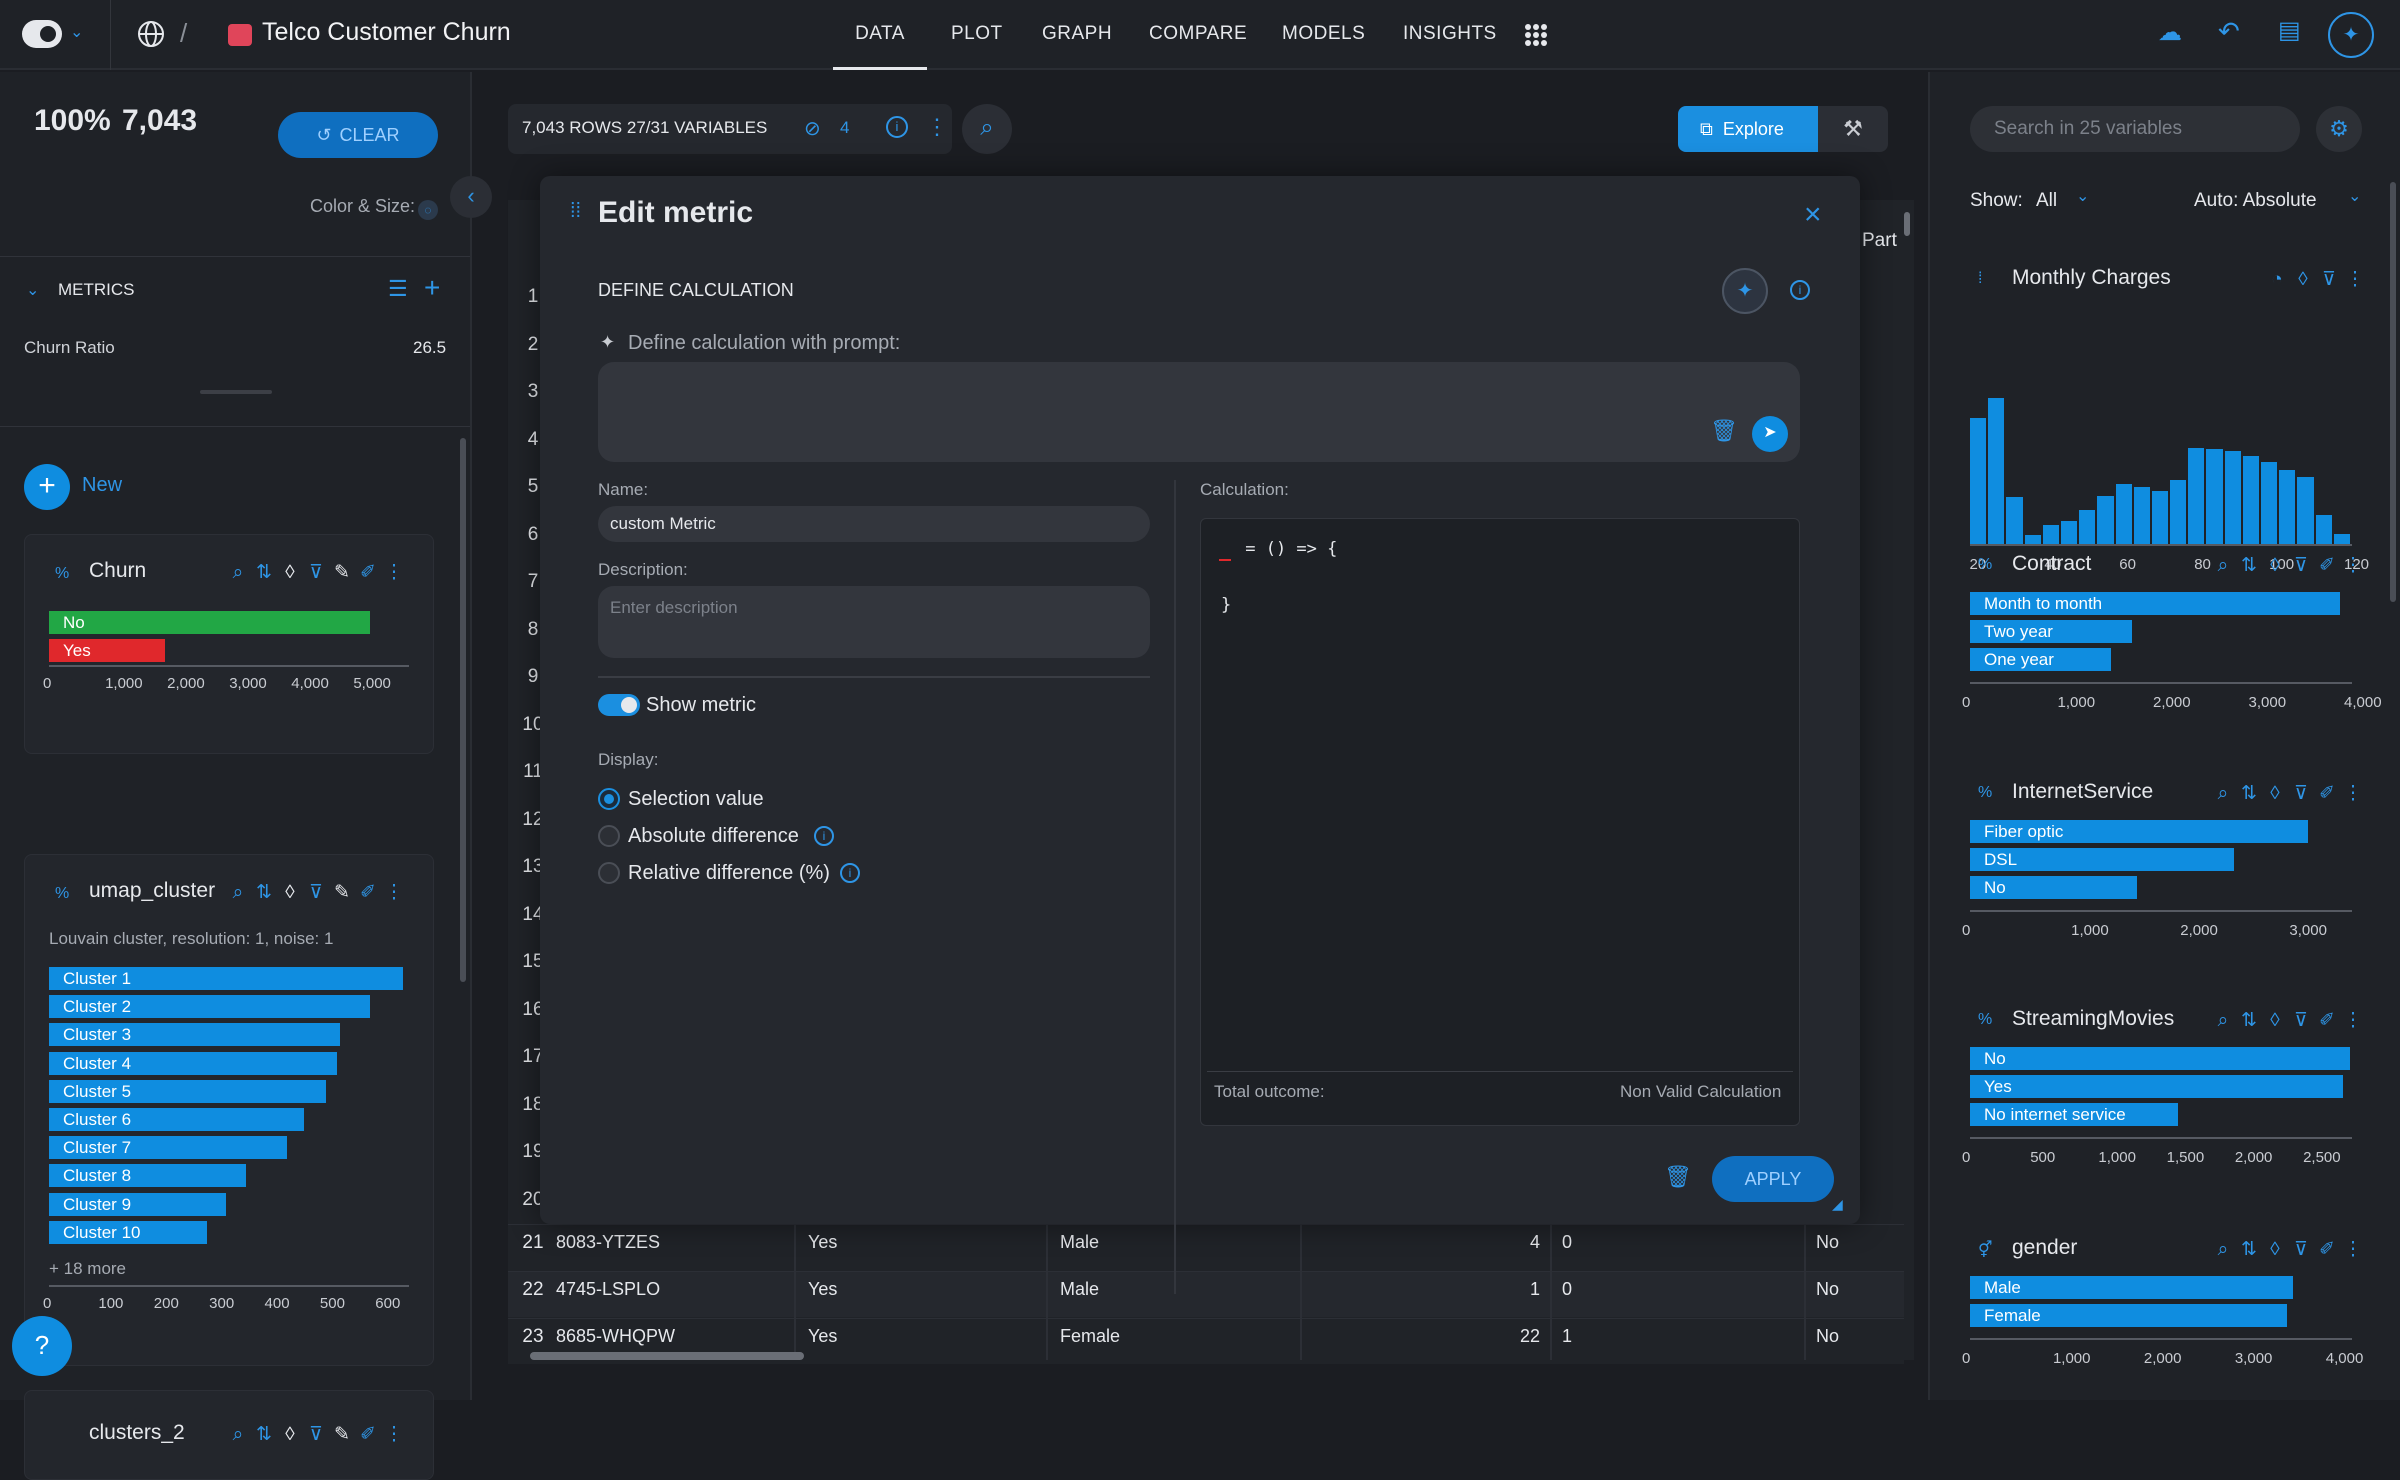 The width and height of the screenshot is (2400, 1480). I want to click on show-metric-toggle, so click(619, 705).